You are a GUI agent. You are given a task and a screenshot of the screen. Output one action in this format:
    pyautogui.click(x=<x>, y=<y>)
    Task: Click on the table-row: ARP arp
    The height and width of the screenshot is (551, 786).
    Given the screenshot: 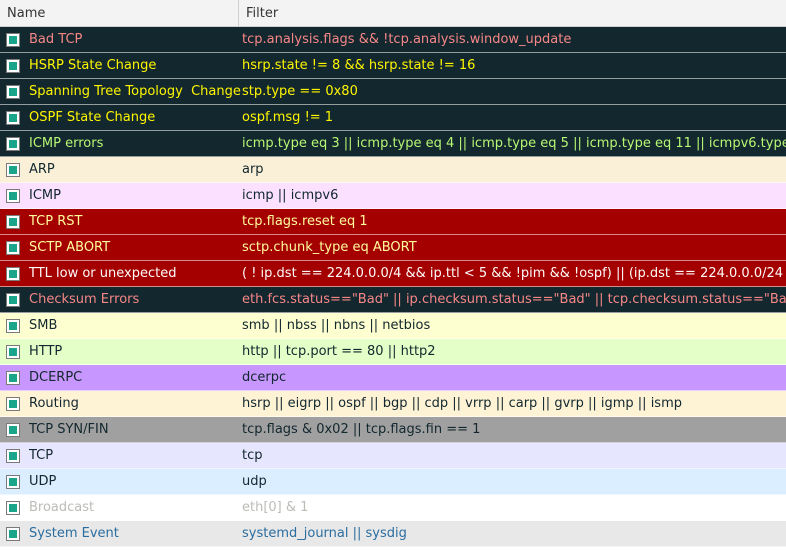 What is the action you would take?
    pyautogui.click(x=393, y=170)
    